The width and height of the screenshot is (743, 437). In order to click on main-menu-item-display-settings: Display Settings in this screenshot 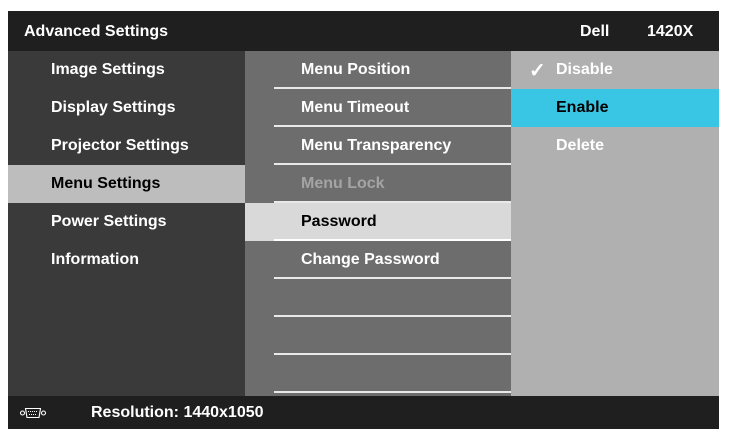, I will do `click(126, 108)`.